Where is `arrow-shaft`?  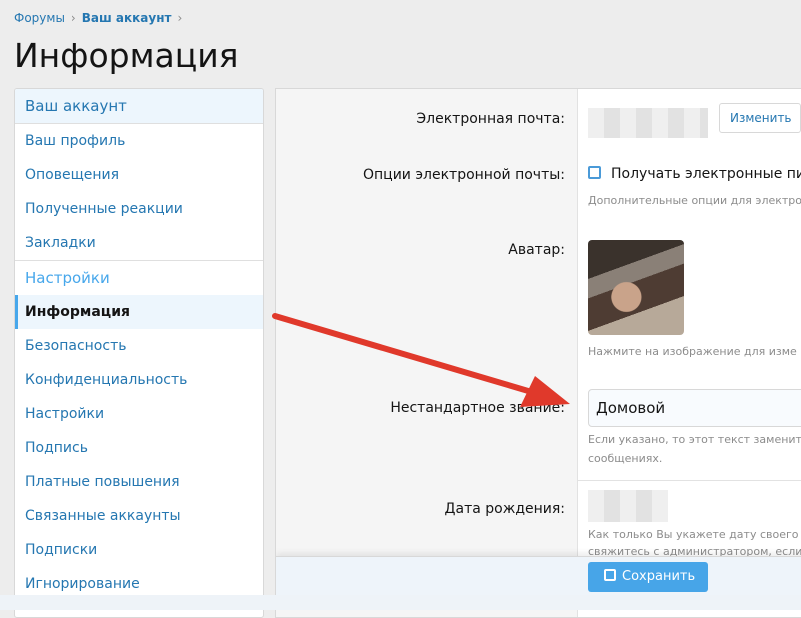 arrow-shaft is located at coordinates (405, 354).